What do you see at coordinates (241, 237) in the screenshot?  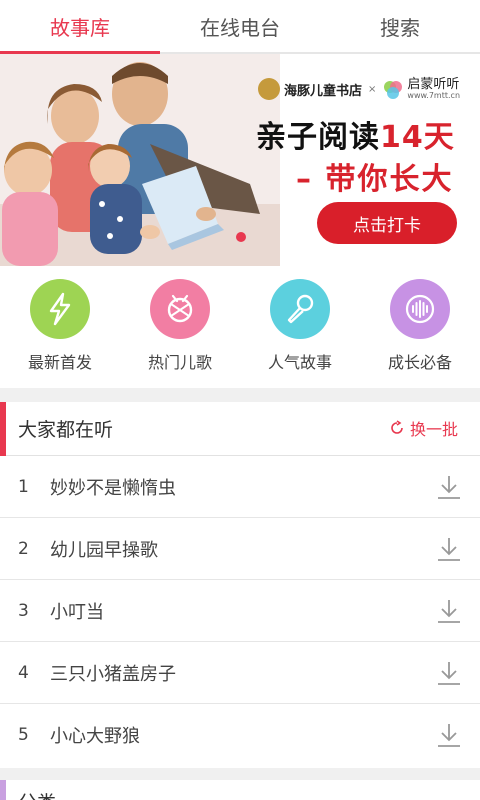 I see `carousel-indicator-dot` at bounding box center [241, 237].